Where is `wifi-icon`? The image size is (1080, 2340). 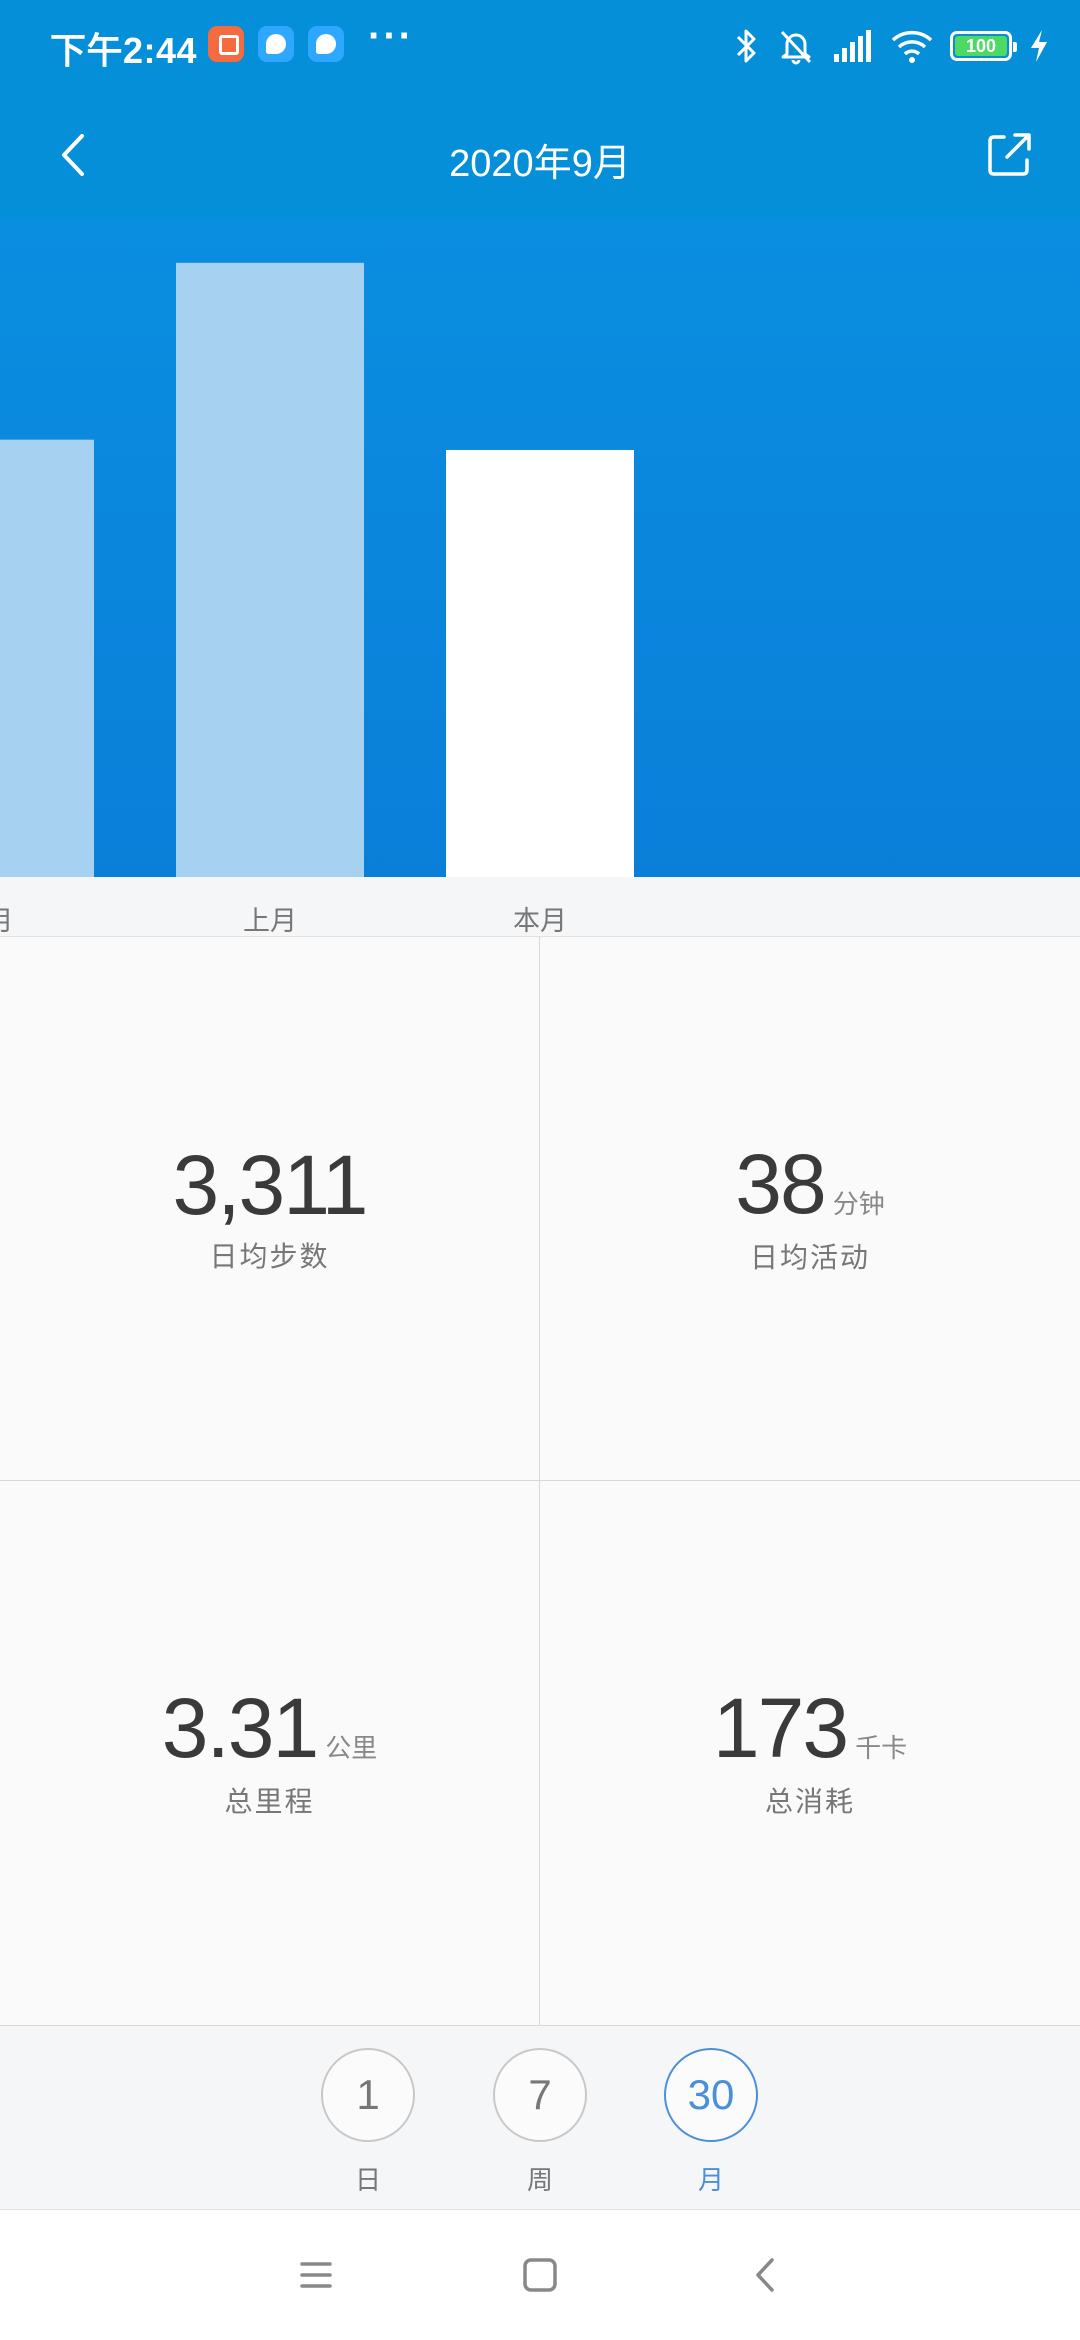 wifi-icon is located at coordinates (912, 46).